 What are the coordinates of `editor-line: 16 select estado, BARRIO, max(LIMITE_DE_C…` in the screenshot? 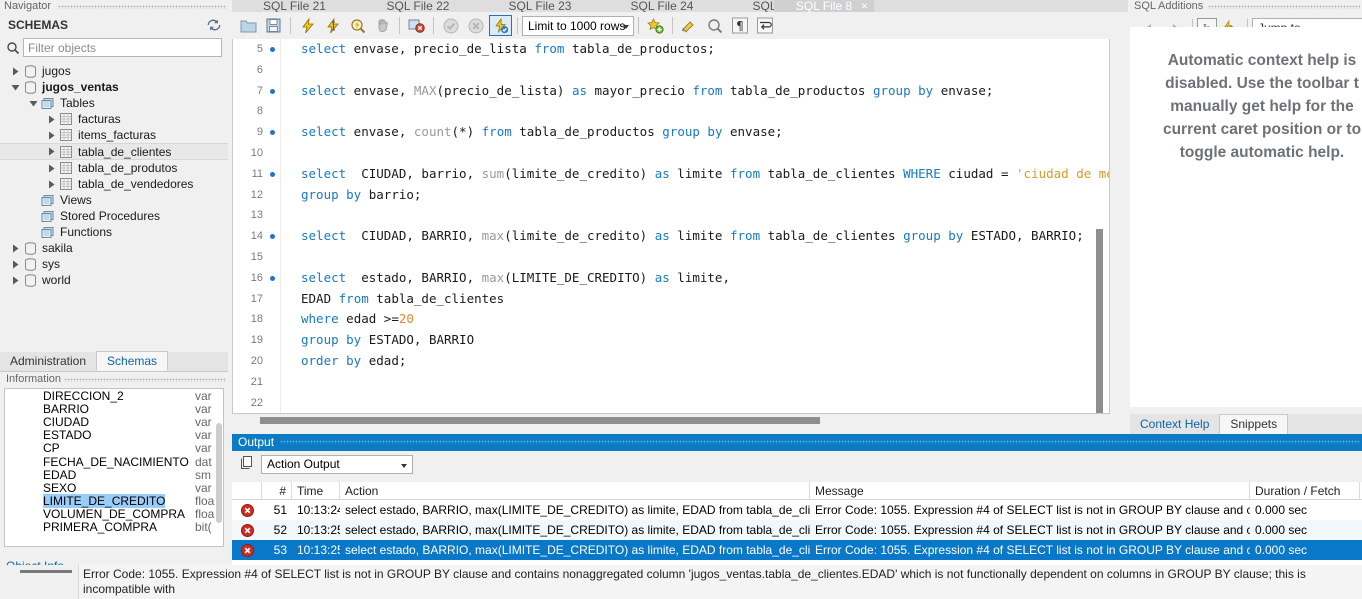 It's located at (671, 278).